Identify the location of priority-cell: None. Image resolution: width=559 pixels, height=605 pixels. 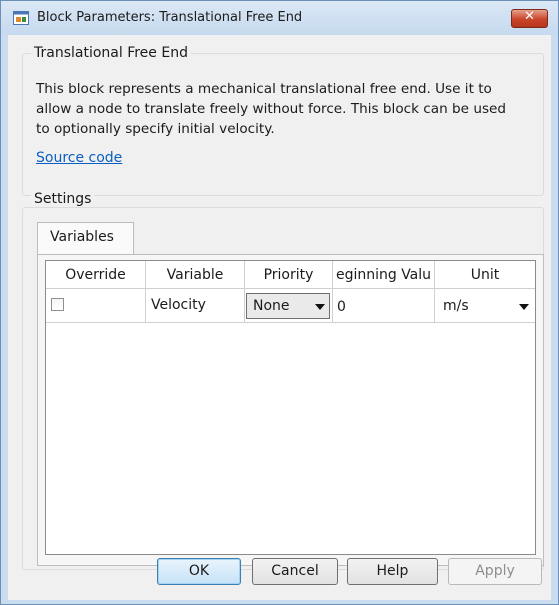
(289, 306).